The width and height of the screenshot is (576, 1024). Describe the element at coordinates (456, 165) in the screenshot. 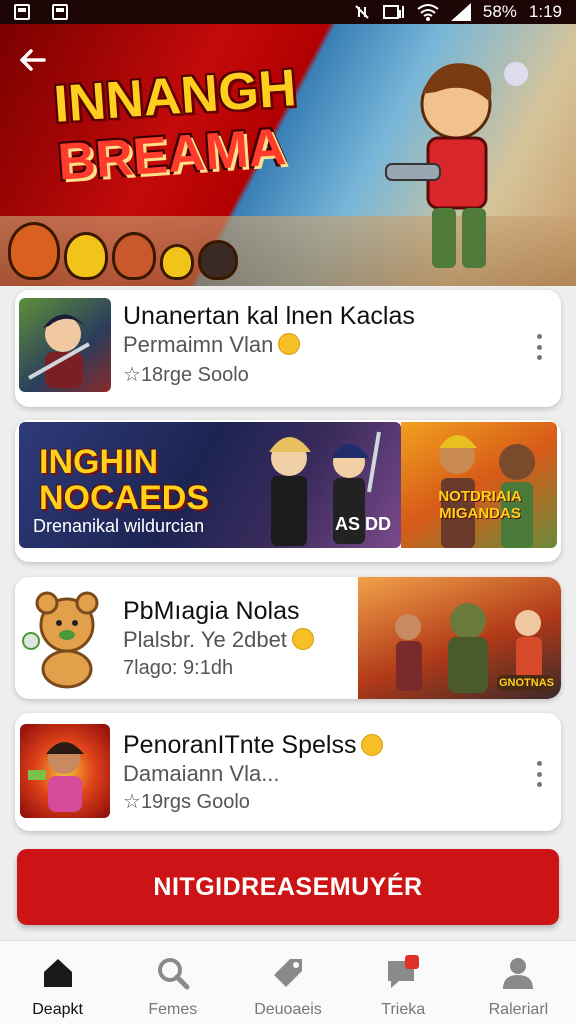

I see `hero-character-illustration` at that location.